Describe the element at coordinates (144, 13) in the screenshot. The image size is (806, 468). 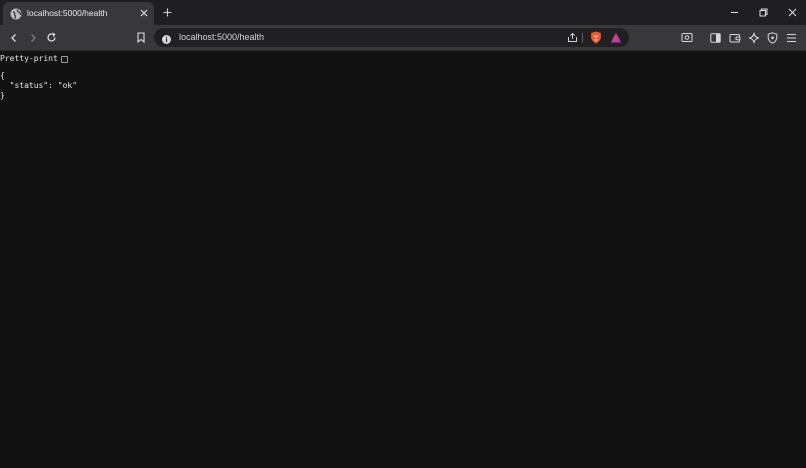
I see `tab-close-icon` at that location.